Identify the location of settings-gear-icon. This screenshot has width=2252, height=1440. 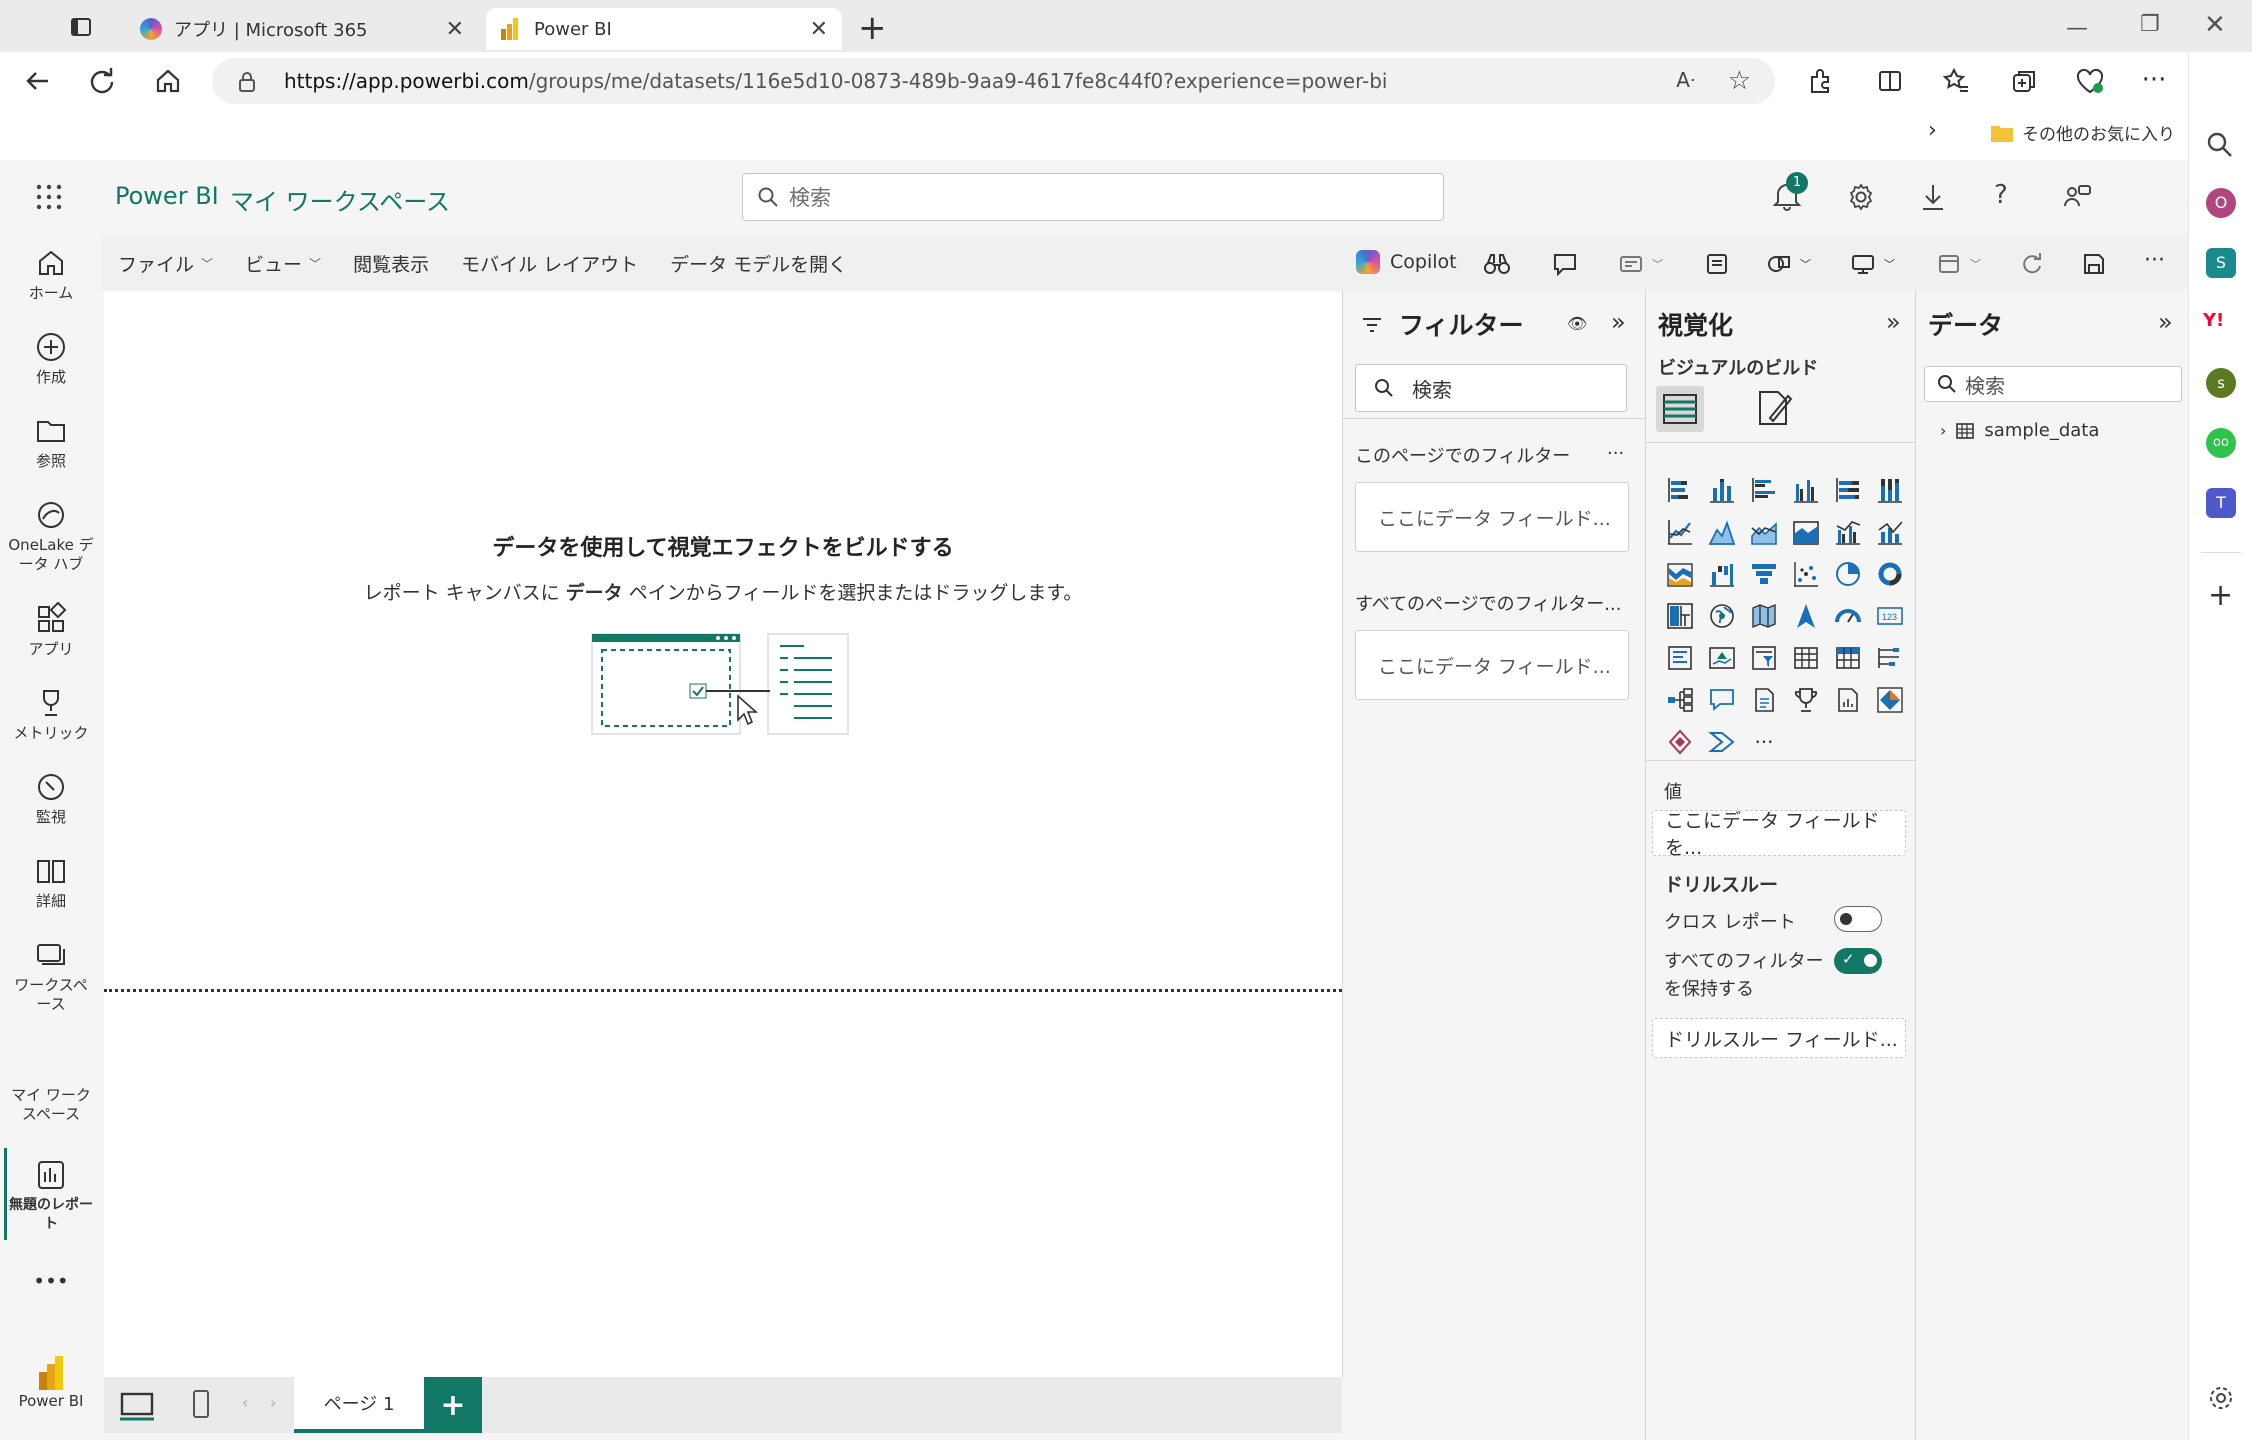
(1861, 197).